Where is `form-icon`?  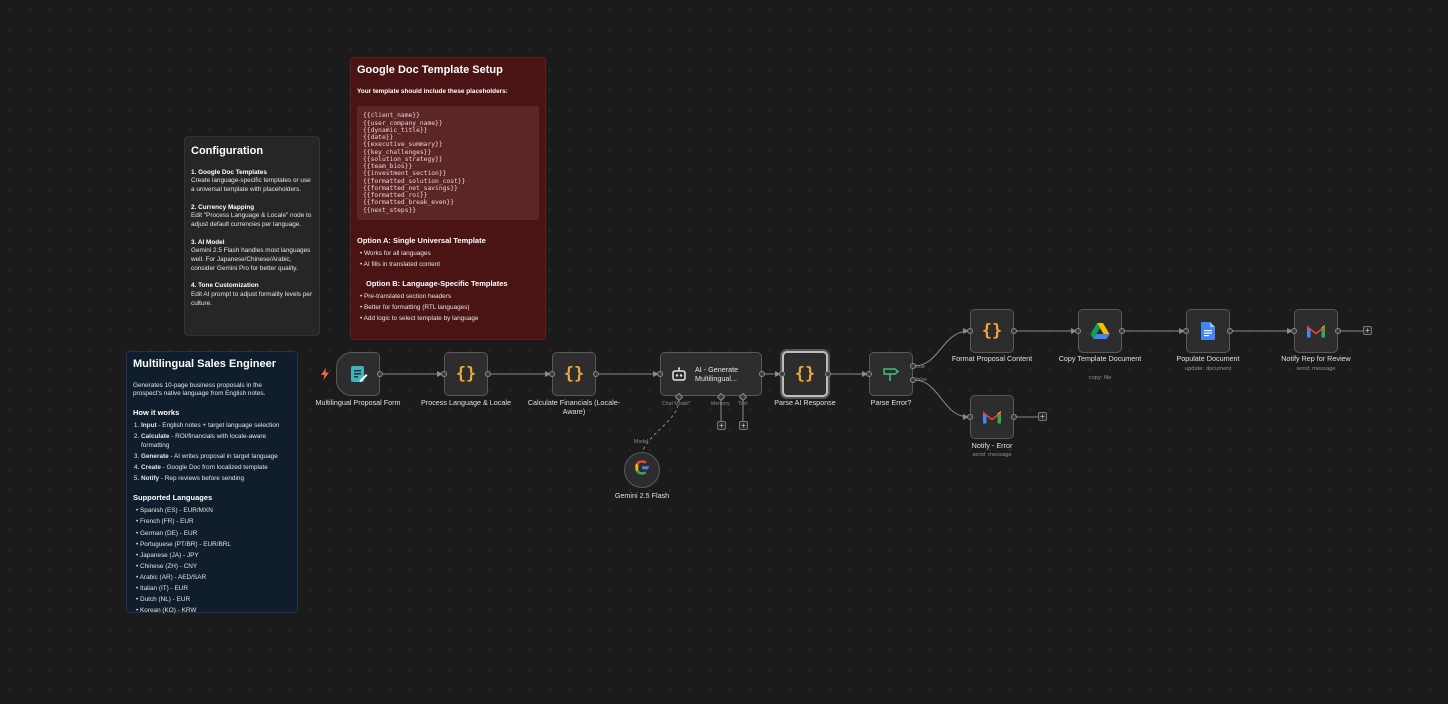
form-icon is located at coordinates (358, 374).